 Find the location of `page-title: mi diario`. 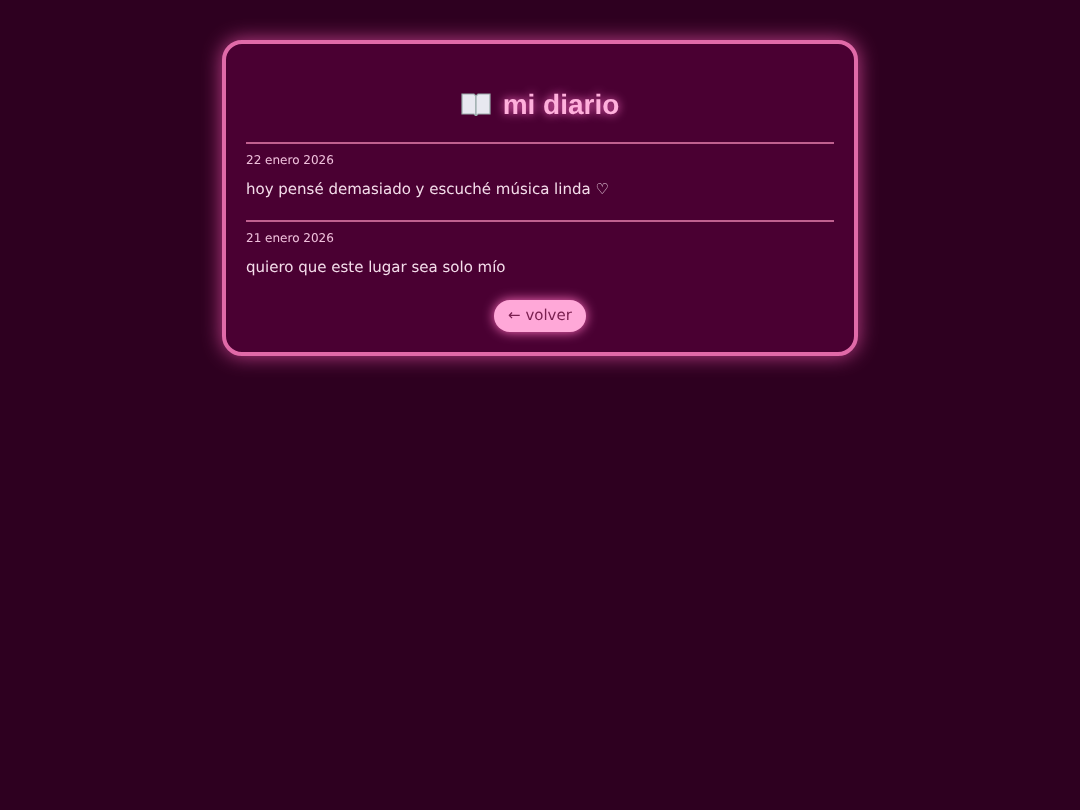

page-title: mi diario is located at coordinates (561, 104).